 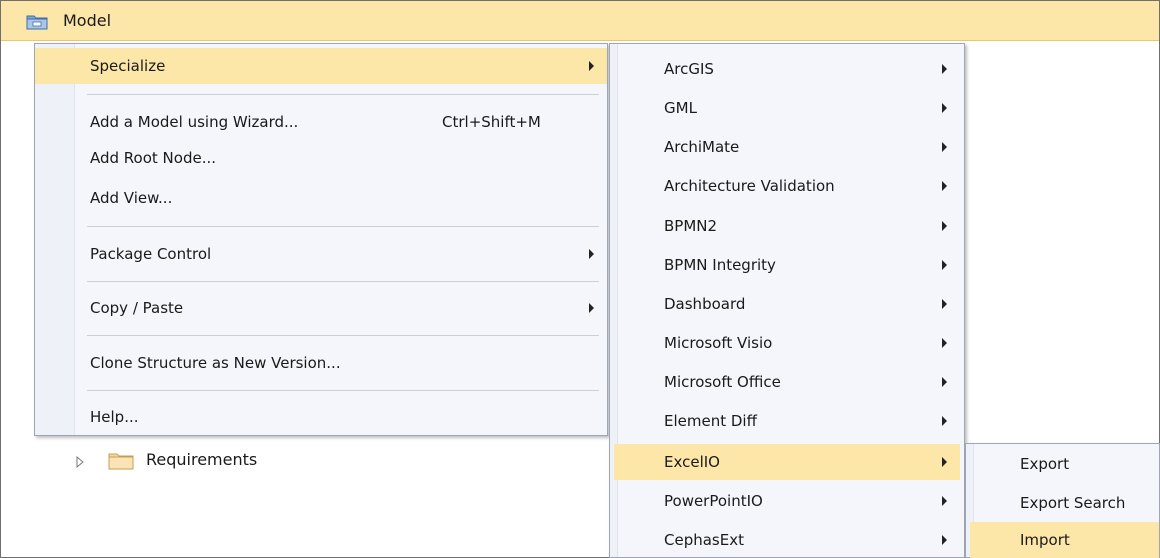 What do you see at coordinates (321, 308) in the screenshot?
I see `menu-item-copy-paste: Copy / Paste` at bounding box center [321, 308].